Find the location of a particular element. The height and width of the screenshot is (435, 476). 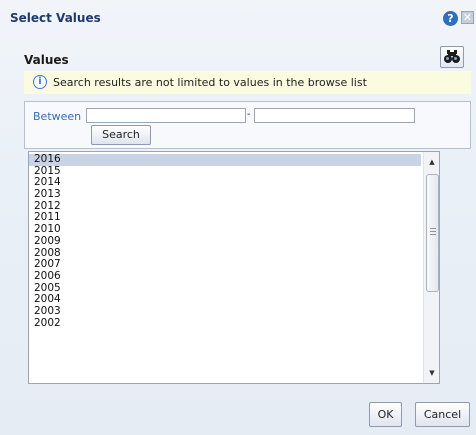

list-item: 2014 is located at coordinates (225, 183).